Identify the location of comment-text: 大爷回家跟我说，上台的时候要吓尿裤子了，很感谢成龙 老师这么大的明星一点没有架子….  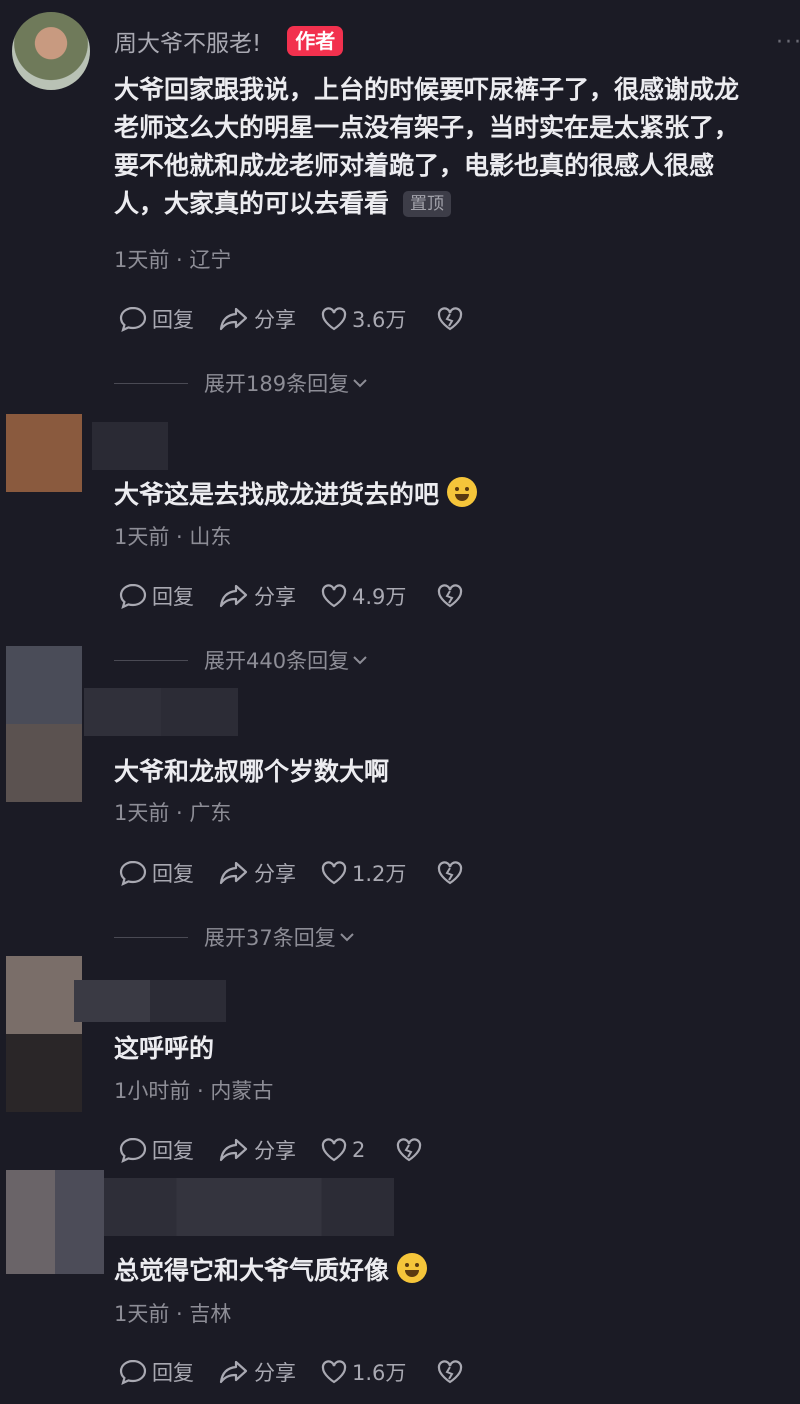
(457, 147).